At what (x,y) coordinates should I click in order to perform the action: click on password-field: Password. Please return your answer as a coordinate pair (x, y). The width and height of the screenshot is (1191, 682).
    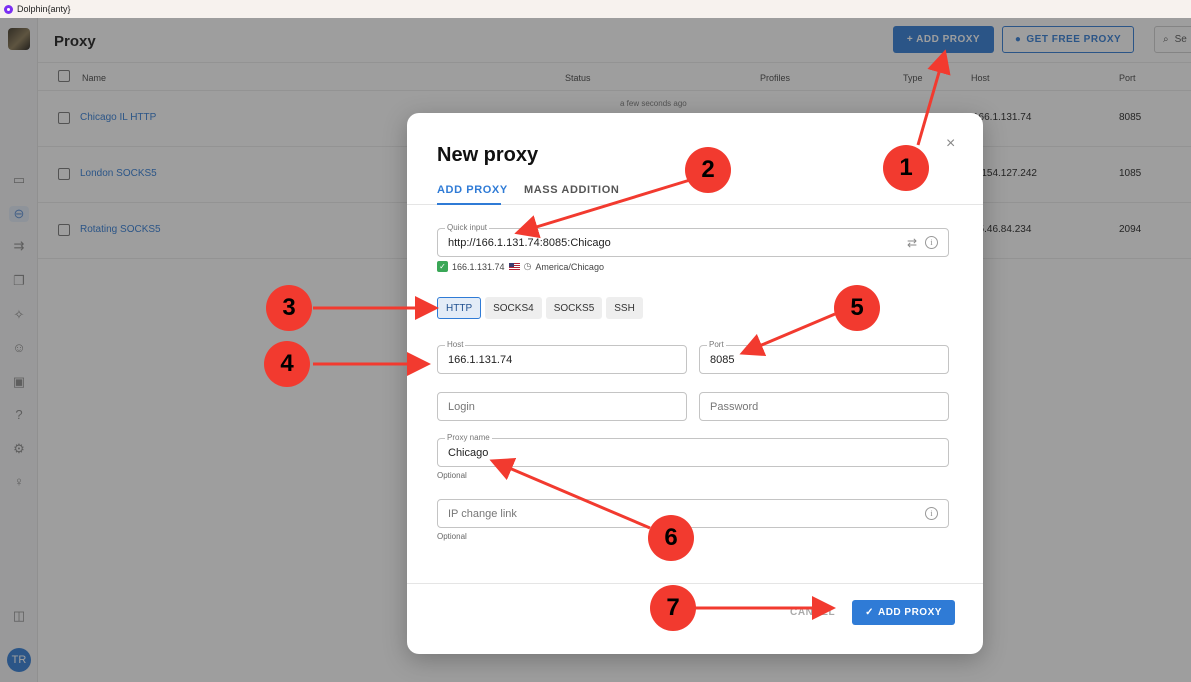
    Looking at the image, I should click on (824, 406).